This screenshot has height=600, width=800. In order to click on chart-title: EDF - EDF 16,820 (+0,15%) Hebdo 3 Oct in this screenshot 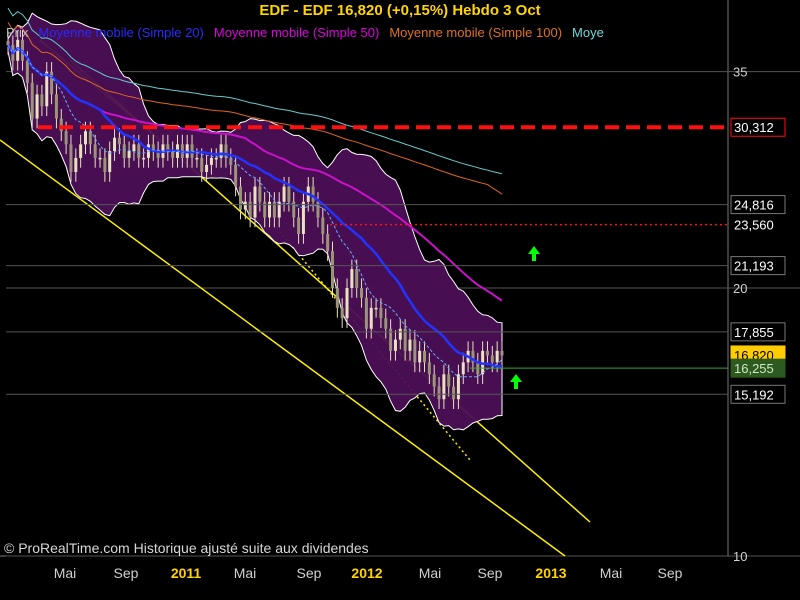, I will do `click(400, 10)`.